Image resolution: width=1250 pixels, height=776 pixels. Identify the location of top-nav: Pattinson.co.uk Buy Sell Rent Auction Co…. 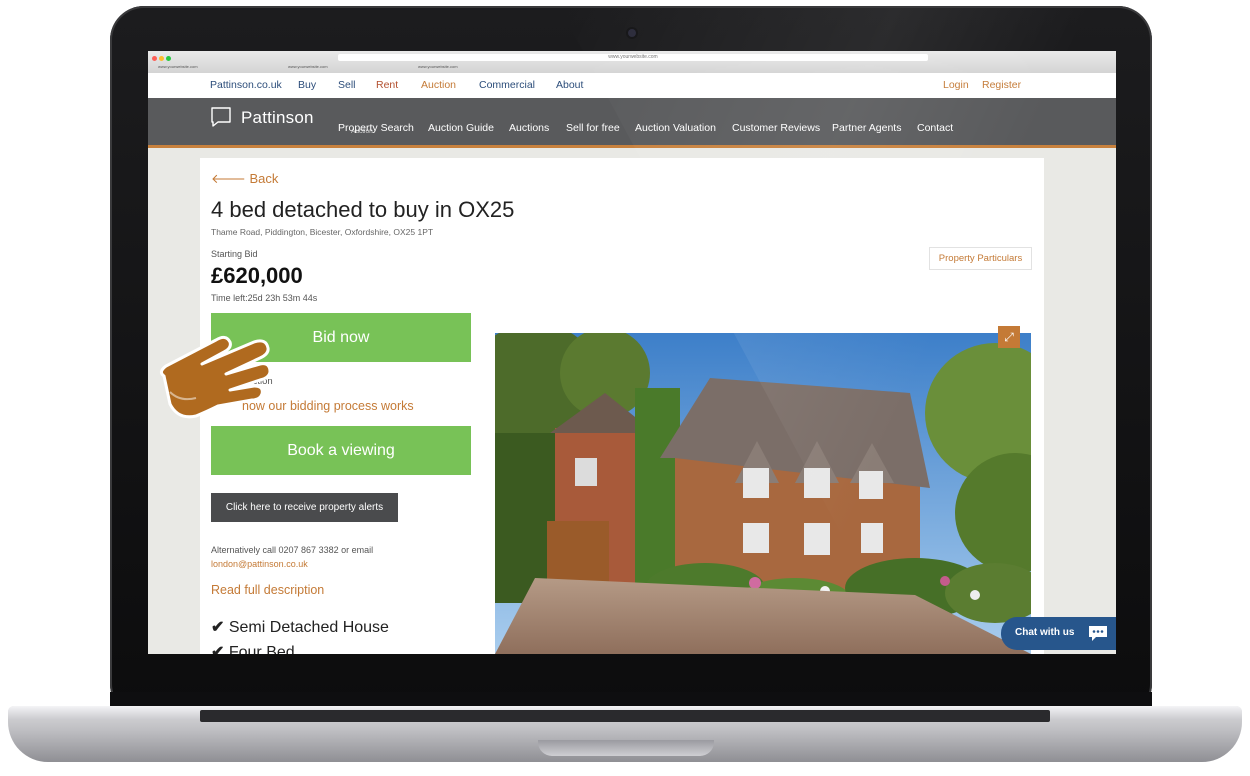
(632, 85).